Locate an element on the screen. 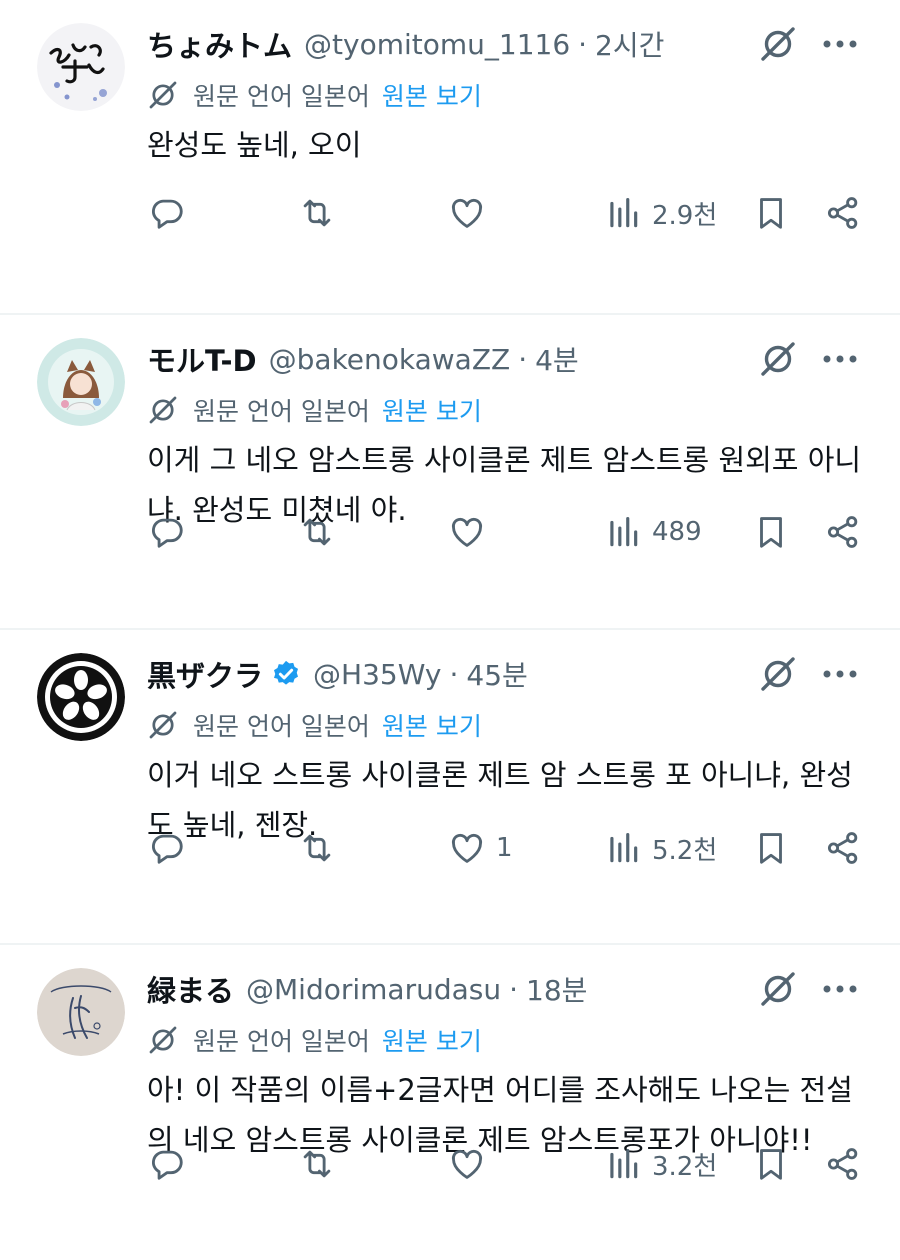 This screenshot has height=1260, width=900. action-bar: 1 5.2천 is located at coordinates (505, 848).